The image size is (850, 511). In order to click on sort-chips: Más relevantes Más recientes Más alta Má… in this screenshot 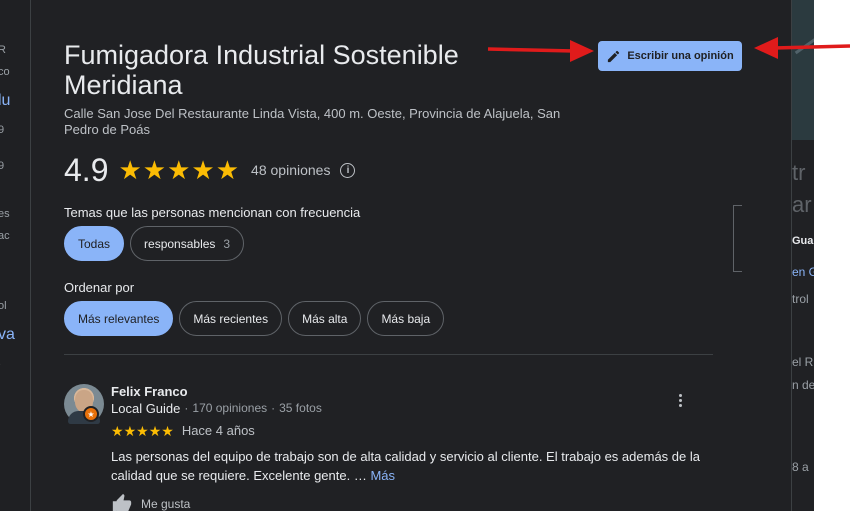, I will do `click(254, 318)`.